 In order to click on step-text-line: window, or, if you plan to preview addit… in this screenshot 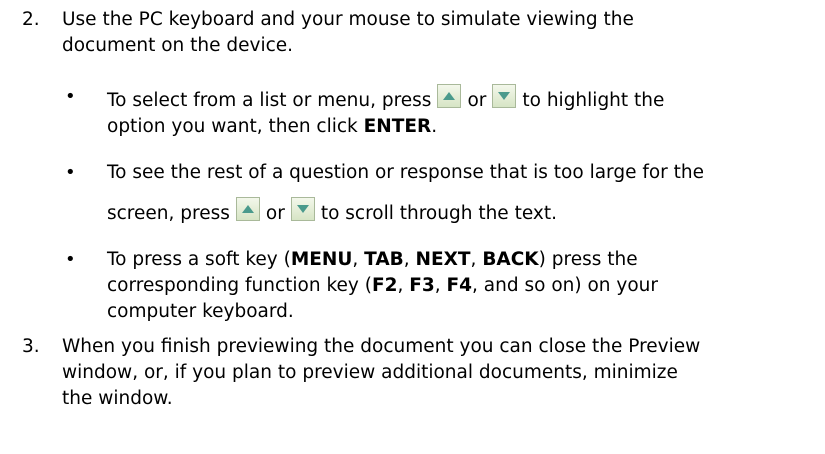, I will do `click(370, 372)`.